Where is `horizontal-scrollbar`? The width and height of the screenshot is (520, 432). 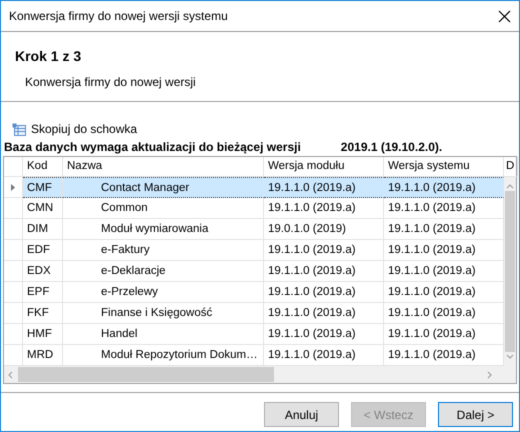 horizontal-scrollbar is located at coordinates (260, 374).